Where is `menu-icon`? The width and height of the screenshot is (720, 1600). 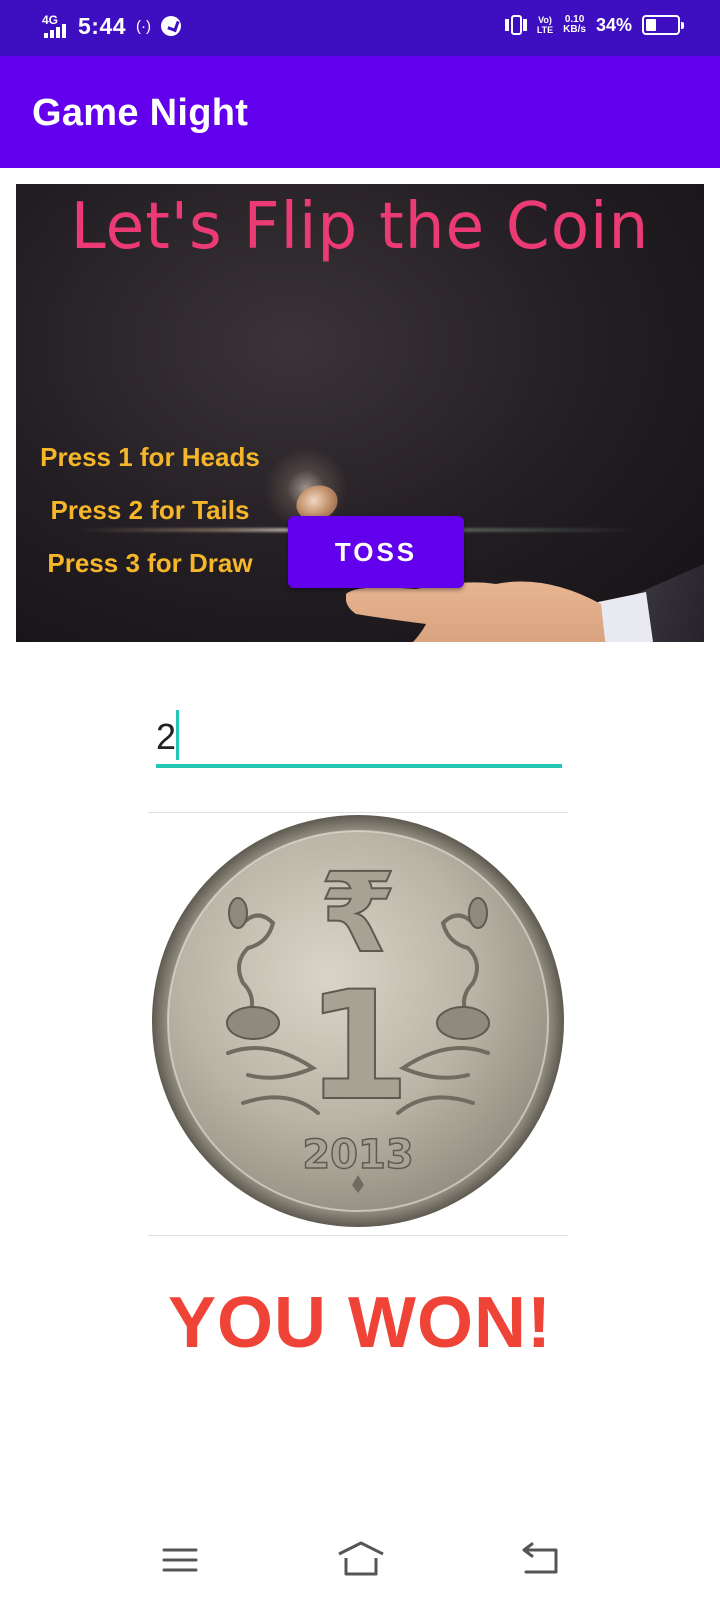
menu-icon is located at coordinates (181, 1560).